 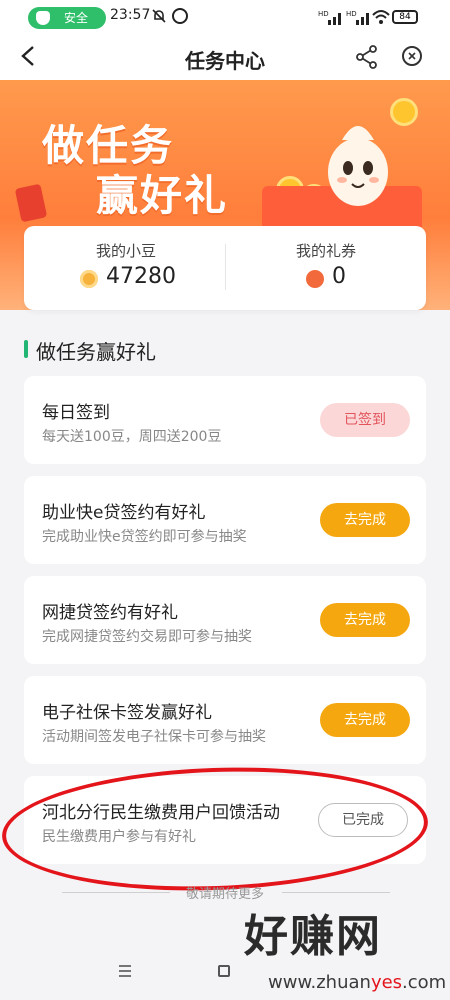 I want to click on task-subtitle: 每天送100豆，周四送200豆, so click(x=132, y=437).